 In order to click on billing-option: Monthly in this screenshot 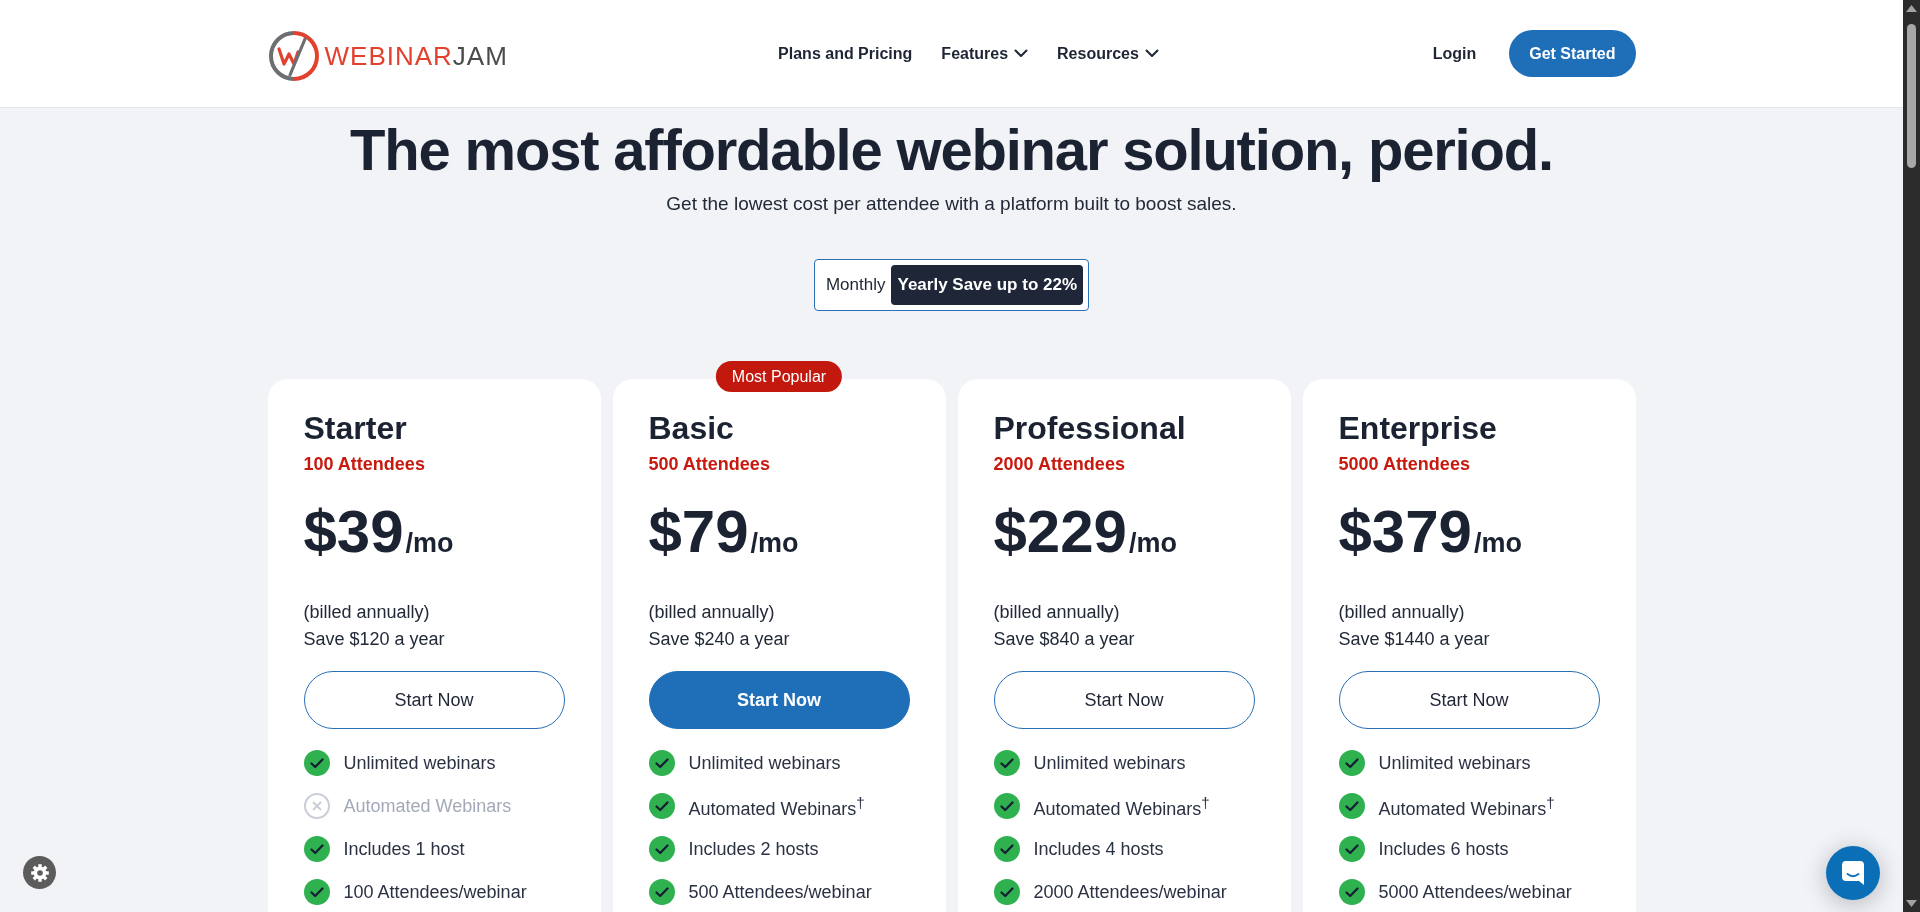, I will do `click(855, 285)`.